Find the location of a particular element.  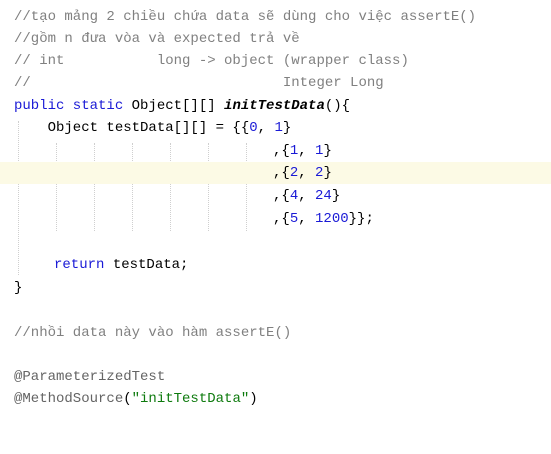

keyword-return: return is located at coordinates (79, 265).